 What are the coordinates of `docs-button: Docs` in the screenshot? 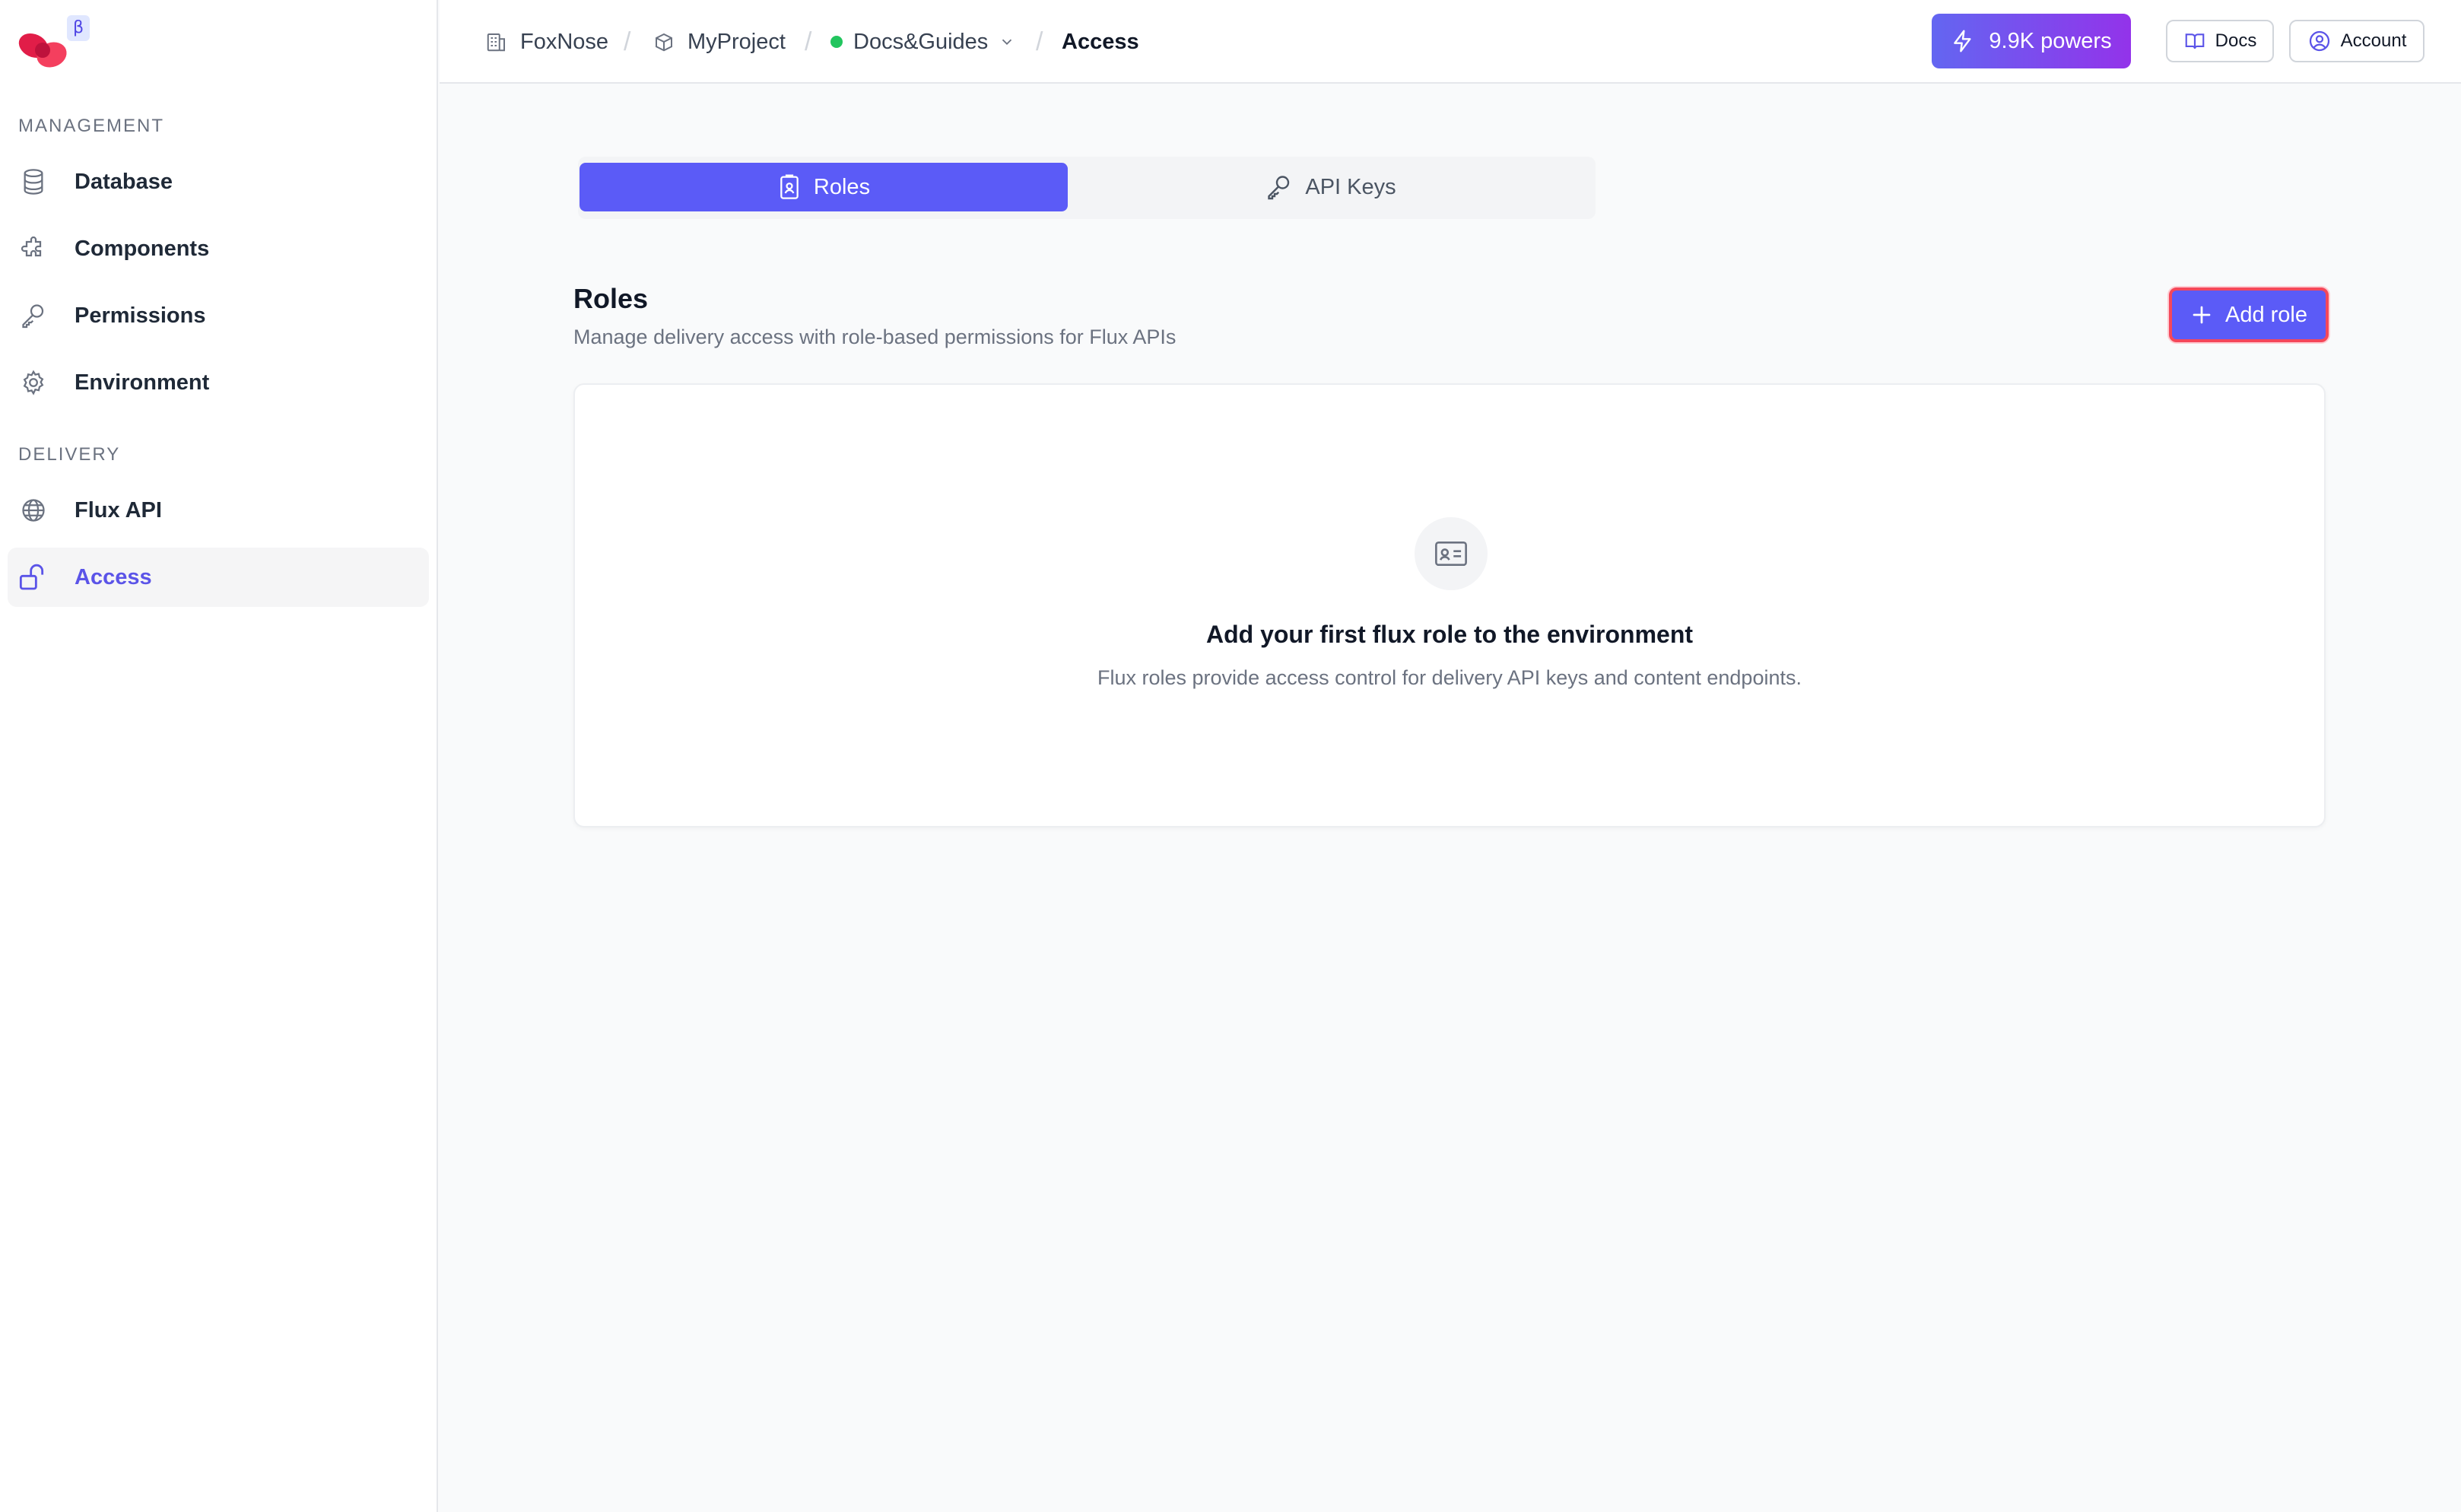 It's located at (2220, 41).